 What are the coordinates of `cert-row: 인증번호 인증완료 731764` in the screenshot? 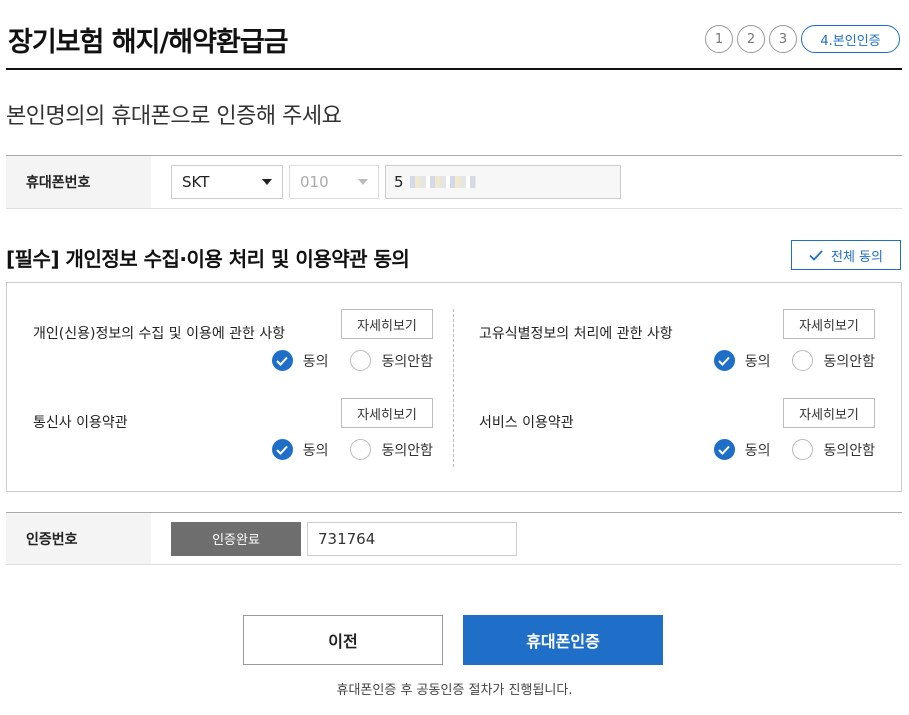 It's located at (454, 538).